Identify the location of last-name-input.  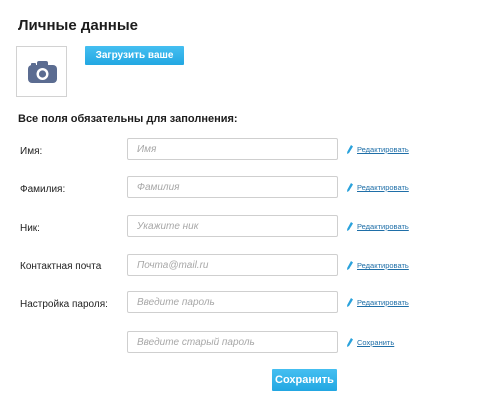
(232, 187).